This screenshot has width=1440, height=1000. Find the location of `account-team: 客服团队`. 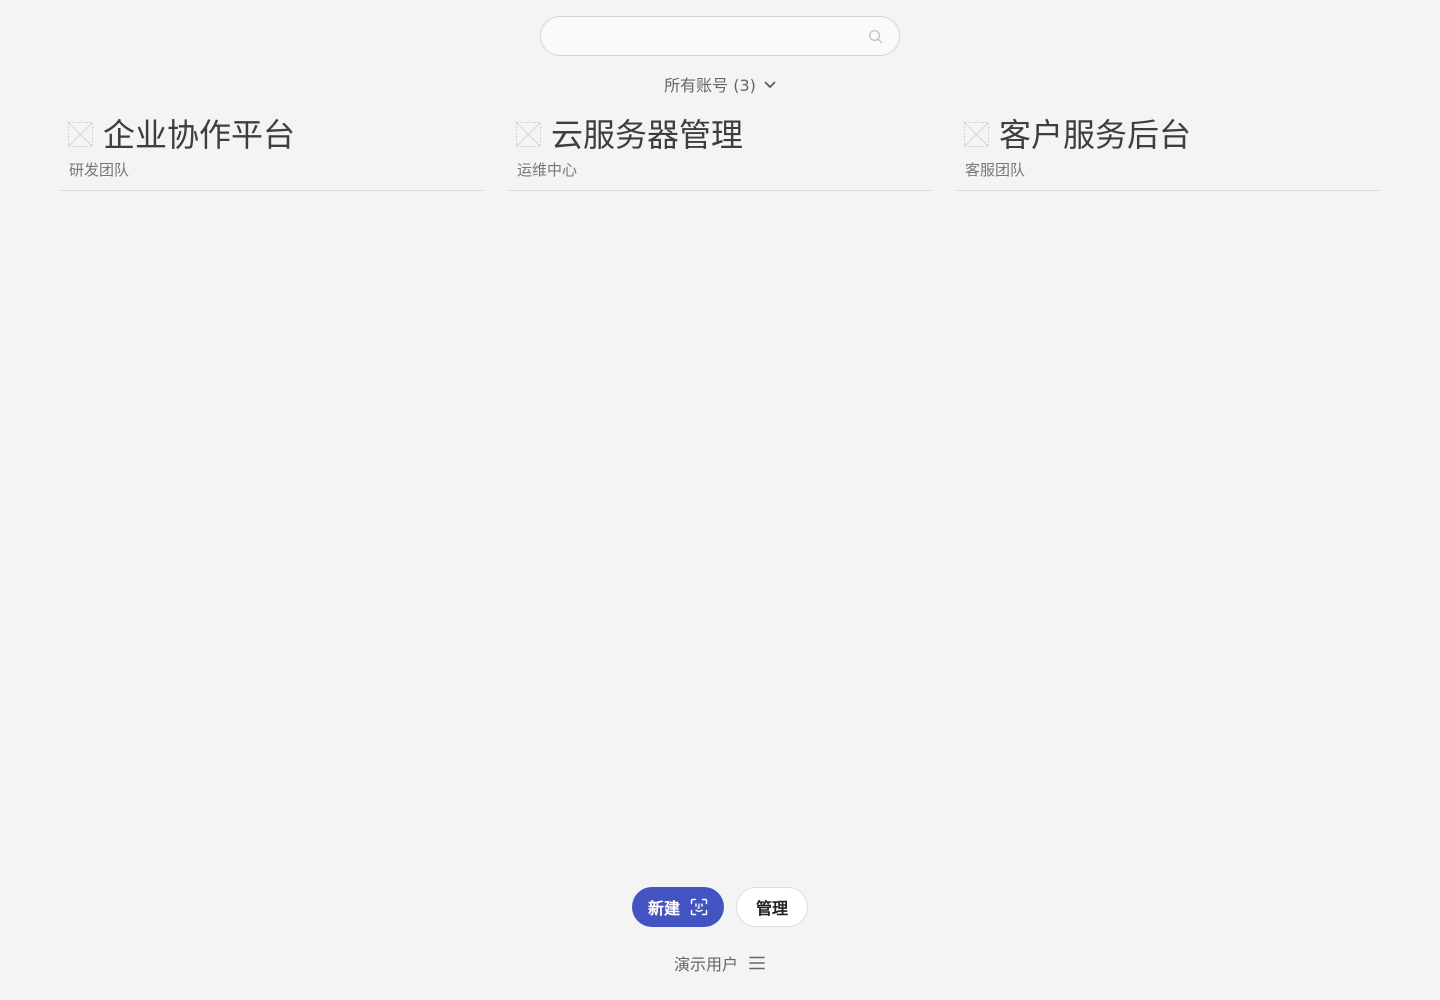

account-team: 客服团队 is located at coordinates (995, 170).